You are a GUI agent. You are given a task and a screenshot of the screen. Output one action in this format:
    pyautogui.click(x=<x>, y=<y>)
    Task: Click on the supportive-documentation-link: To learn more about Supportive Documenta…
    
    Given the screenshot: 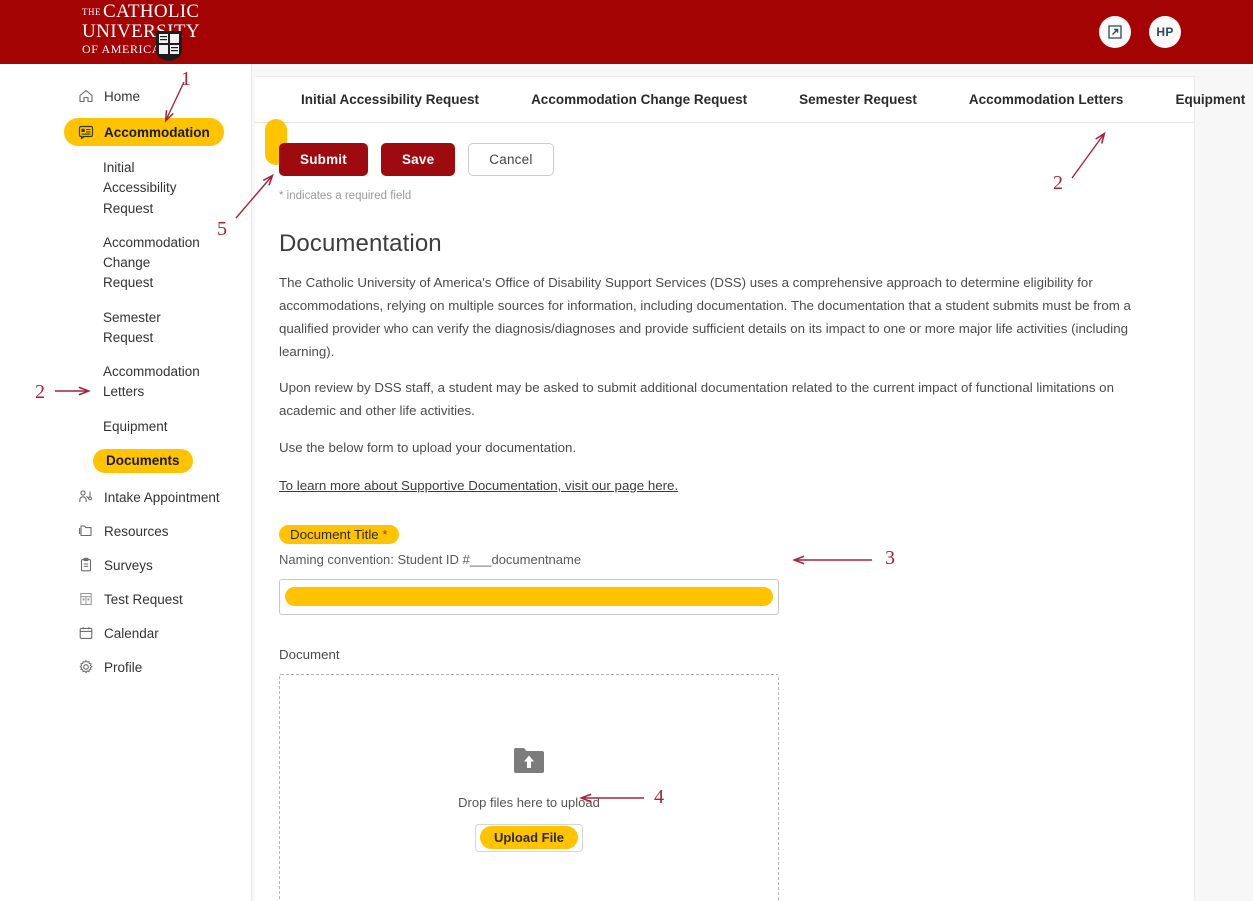 What is the action you would take?
    pyautogui.click(x=478, y=485)
    